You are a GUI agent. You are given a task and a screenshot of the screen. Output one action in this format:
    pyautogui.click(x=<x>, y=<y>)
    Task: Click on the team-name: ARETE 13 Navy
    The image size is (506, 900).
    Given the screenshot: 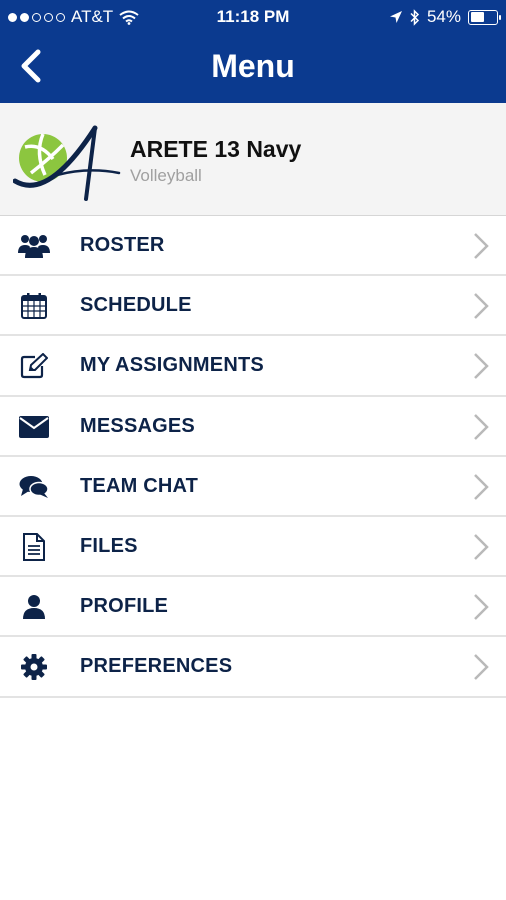 What is the action you would take?
    pyautogui.click(x=216, y=149)
    